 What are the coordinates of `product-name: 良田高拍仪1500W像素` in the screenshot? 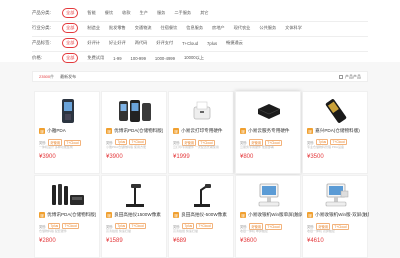 It's located at (137, 215).